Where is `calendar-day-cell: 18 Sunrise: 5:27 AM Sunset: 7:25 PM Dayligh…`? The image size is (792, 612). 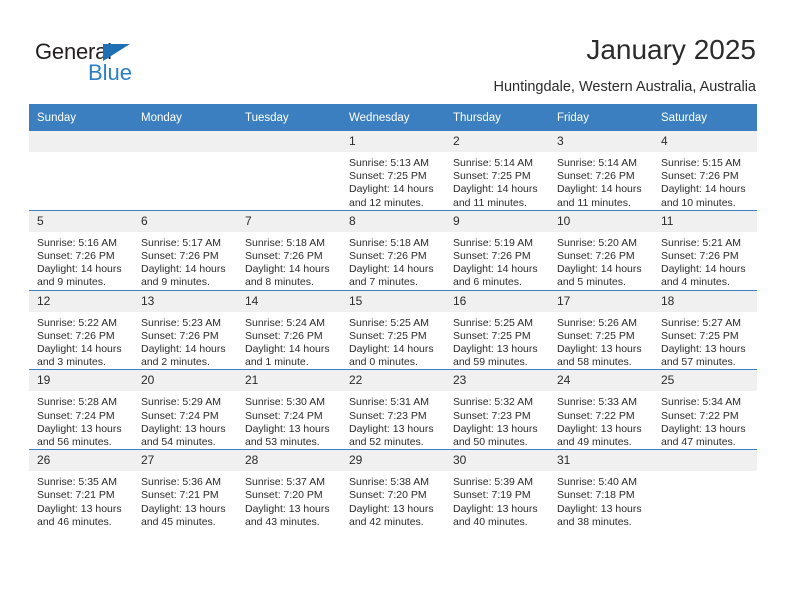 calendar-day-cell: 18 Sunrise: 5:27 AM Sunset: 7:25 PM Dayligh… is located at coordinates (705, 329).